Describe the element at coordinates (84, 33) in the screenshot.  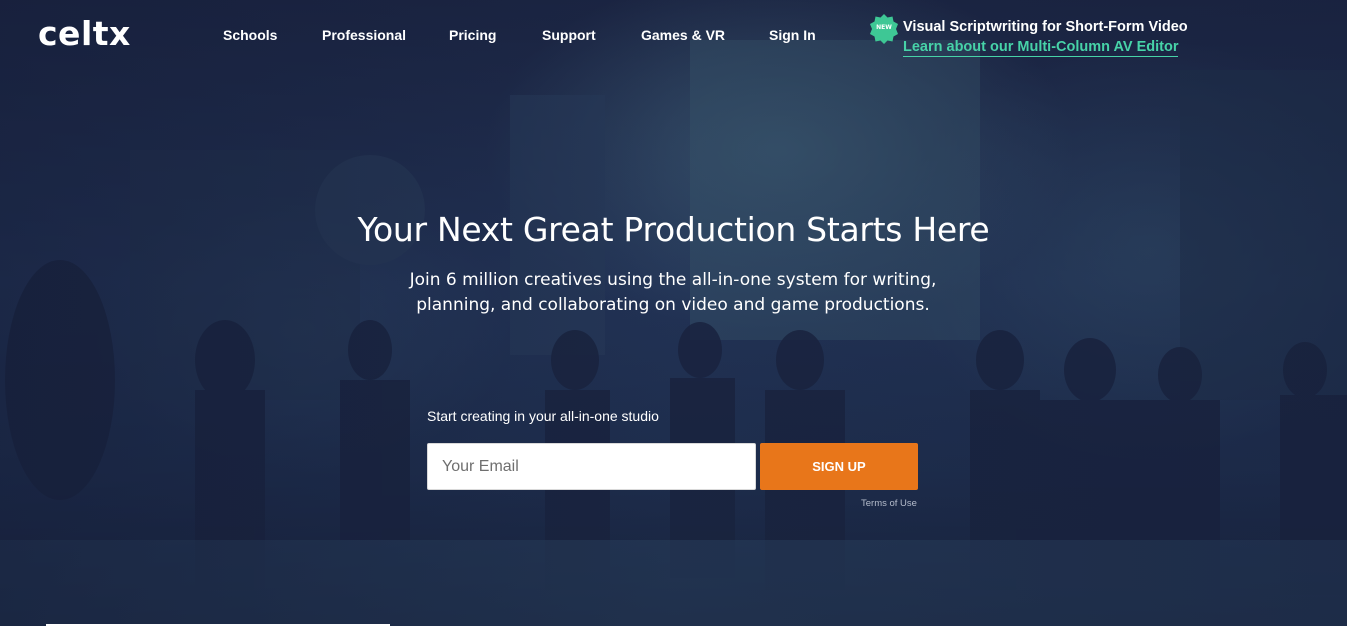
I see `celtx-logo: celtx` at that location.